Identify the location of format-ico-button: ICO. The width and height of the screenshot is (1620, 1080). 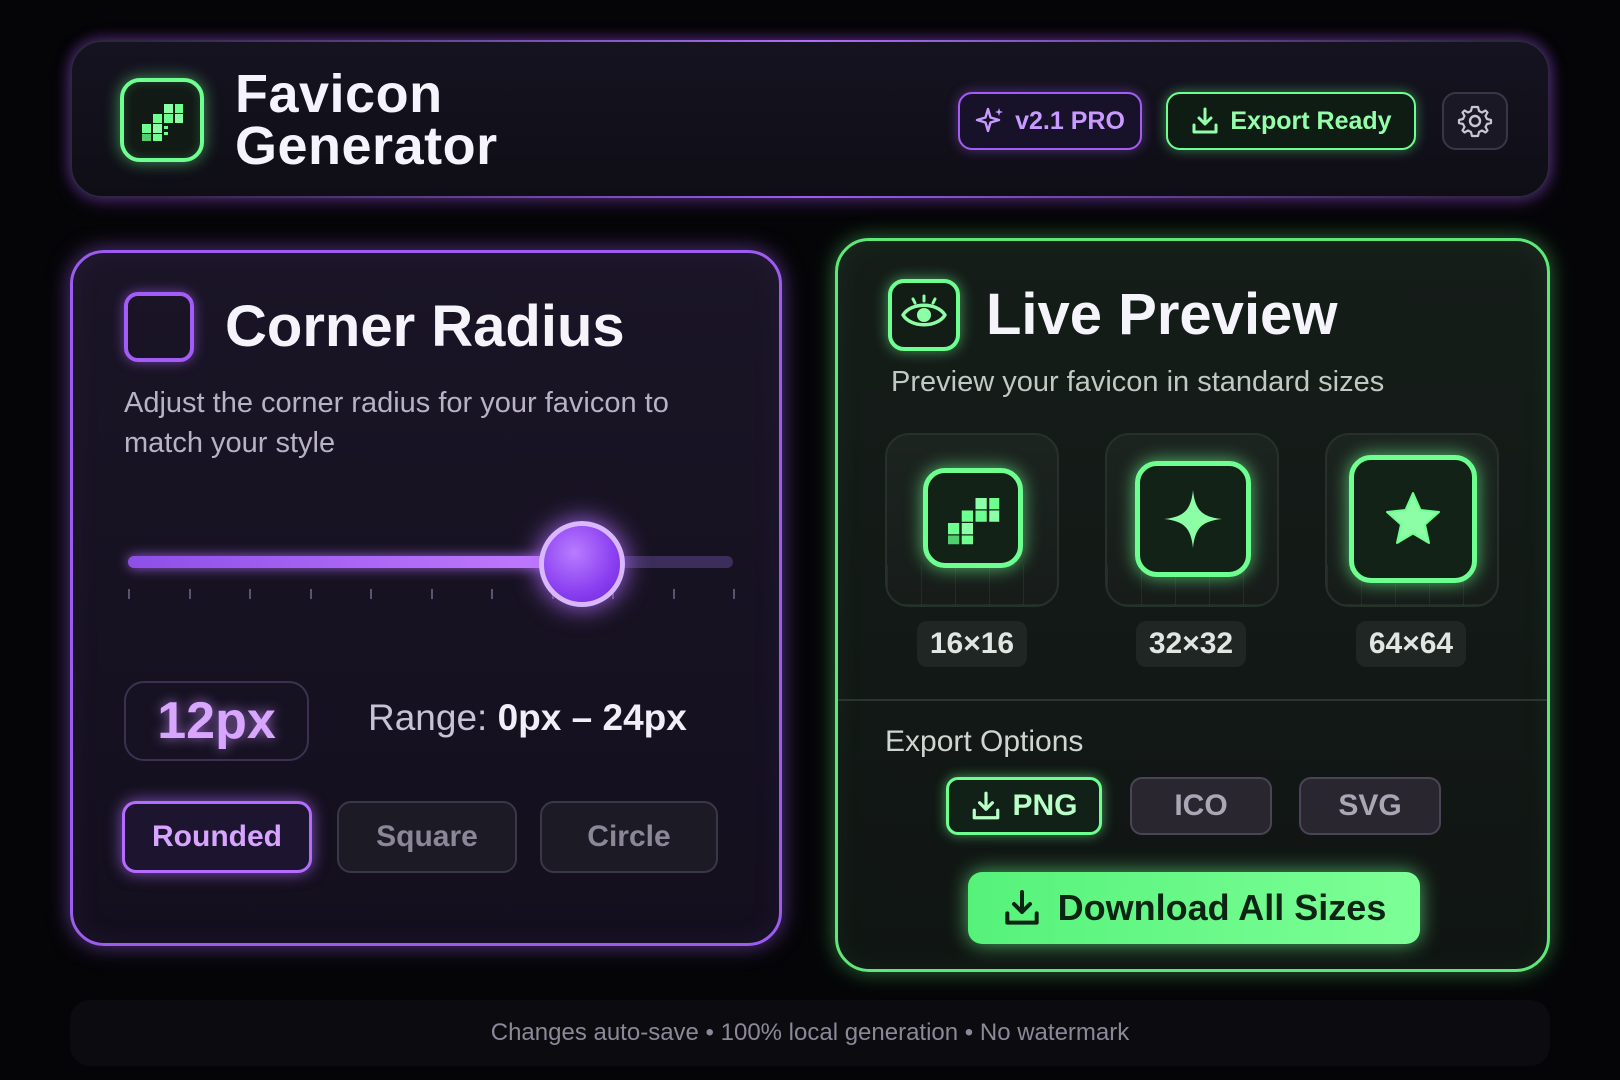
(1201, 806).